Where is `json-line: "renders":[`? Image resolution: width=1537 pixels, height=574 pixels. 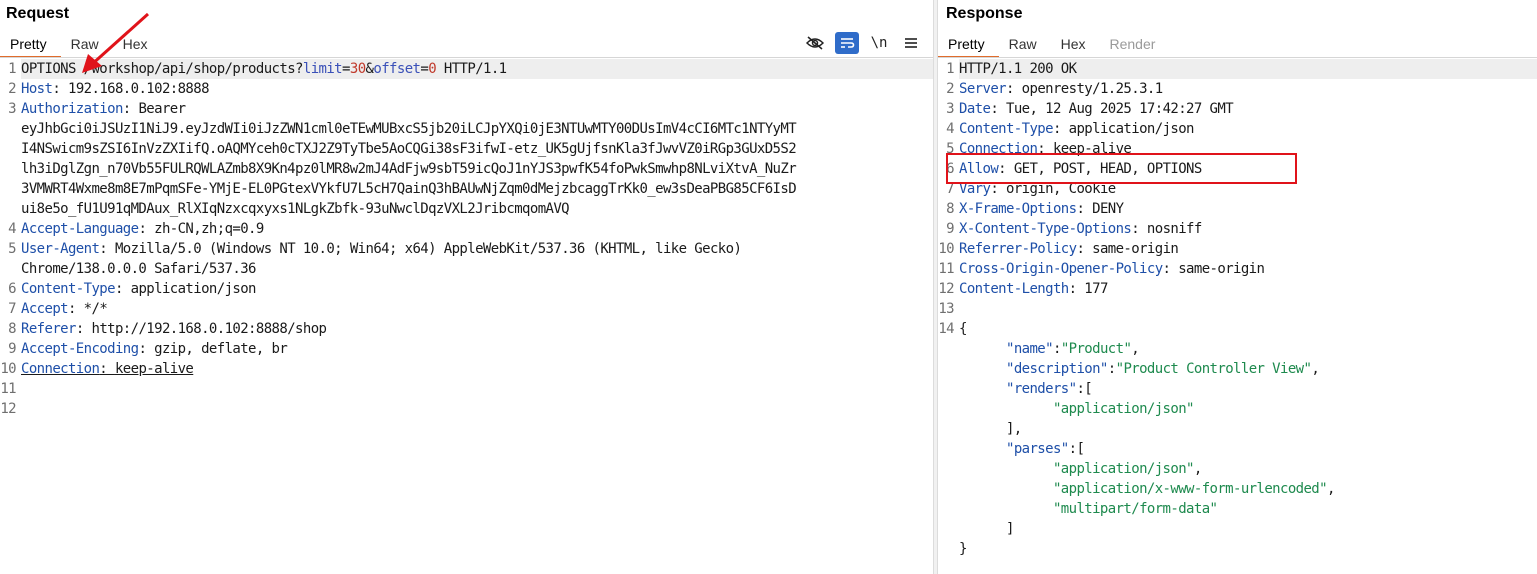
json-line: "renders":[ is located at coordinates (1049, 389).